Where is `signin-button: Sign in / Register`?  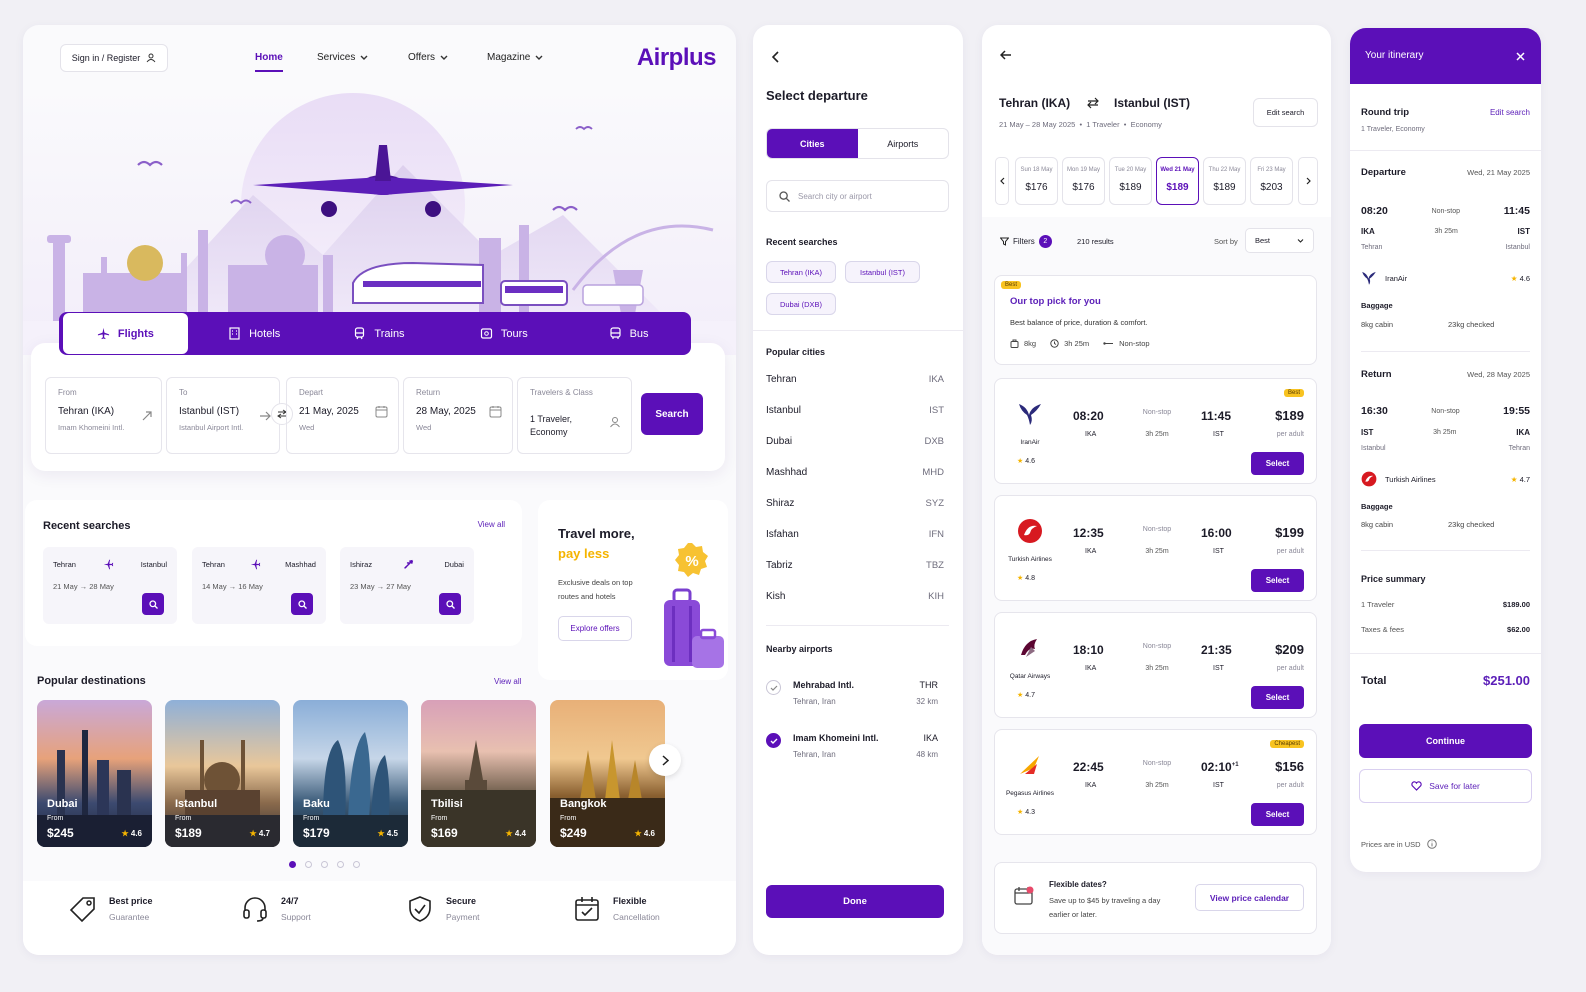
signin-button: Sign in / Register is located at coordinates (114, 58).